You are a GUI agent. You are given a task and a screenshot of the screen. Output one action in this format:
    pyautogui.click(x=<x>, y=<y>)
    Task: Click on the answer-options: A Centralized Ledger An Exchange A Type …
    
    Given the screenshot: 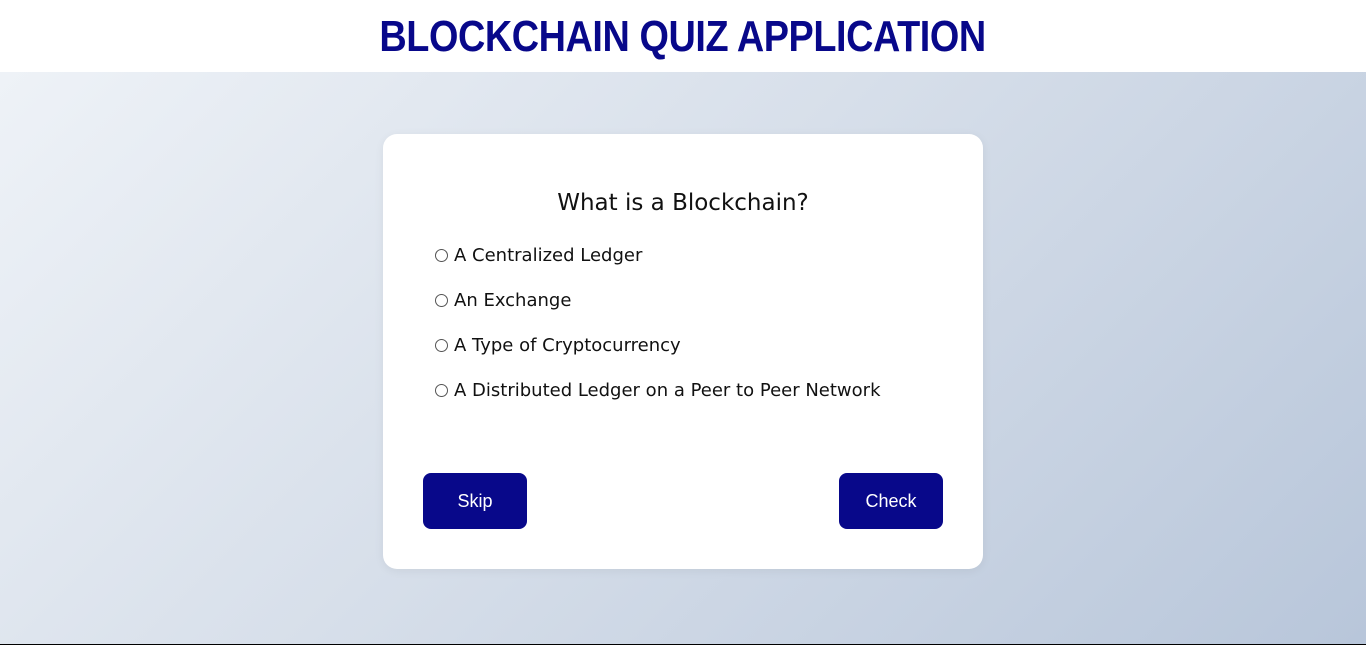 What is the action you would take?
    pyautogui.click(x=695, y=330)
    